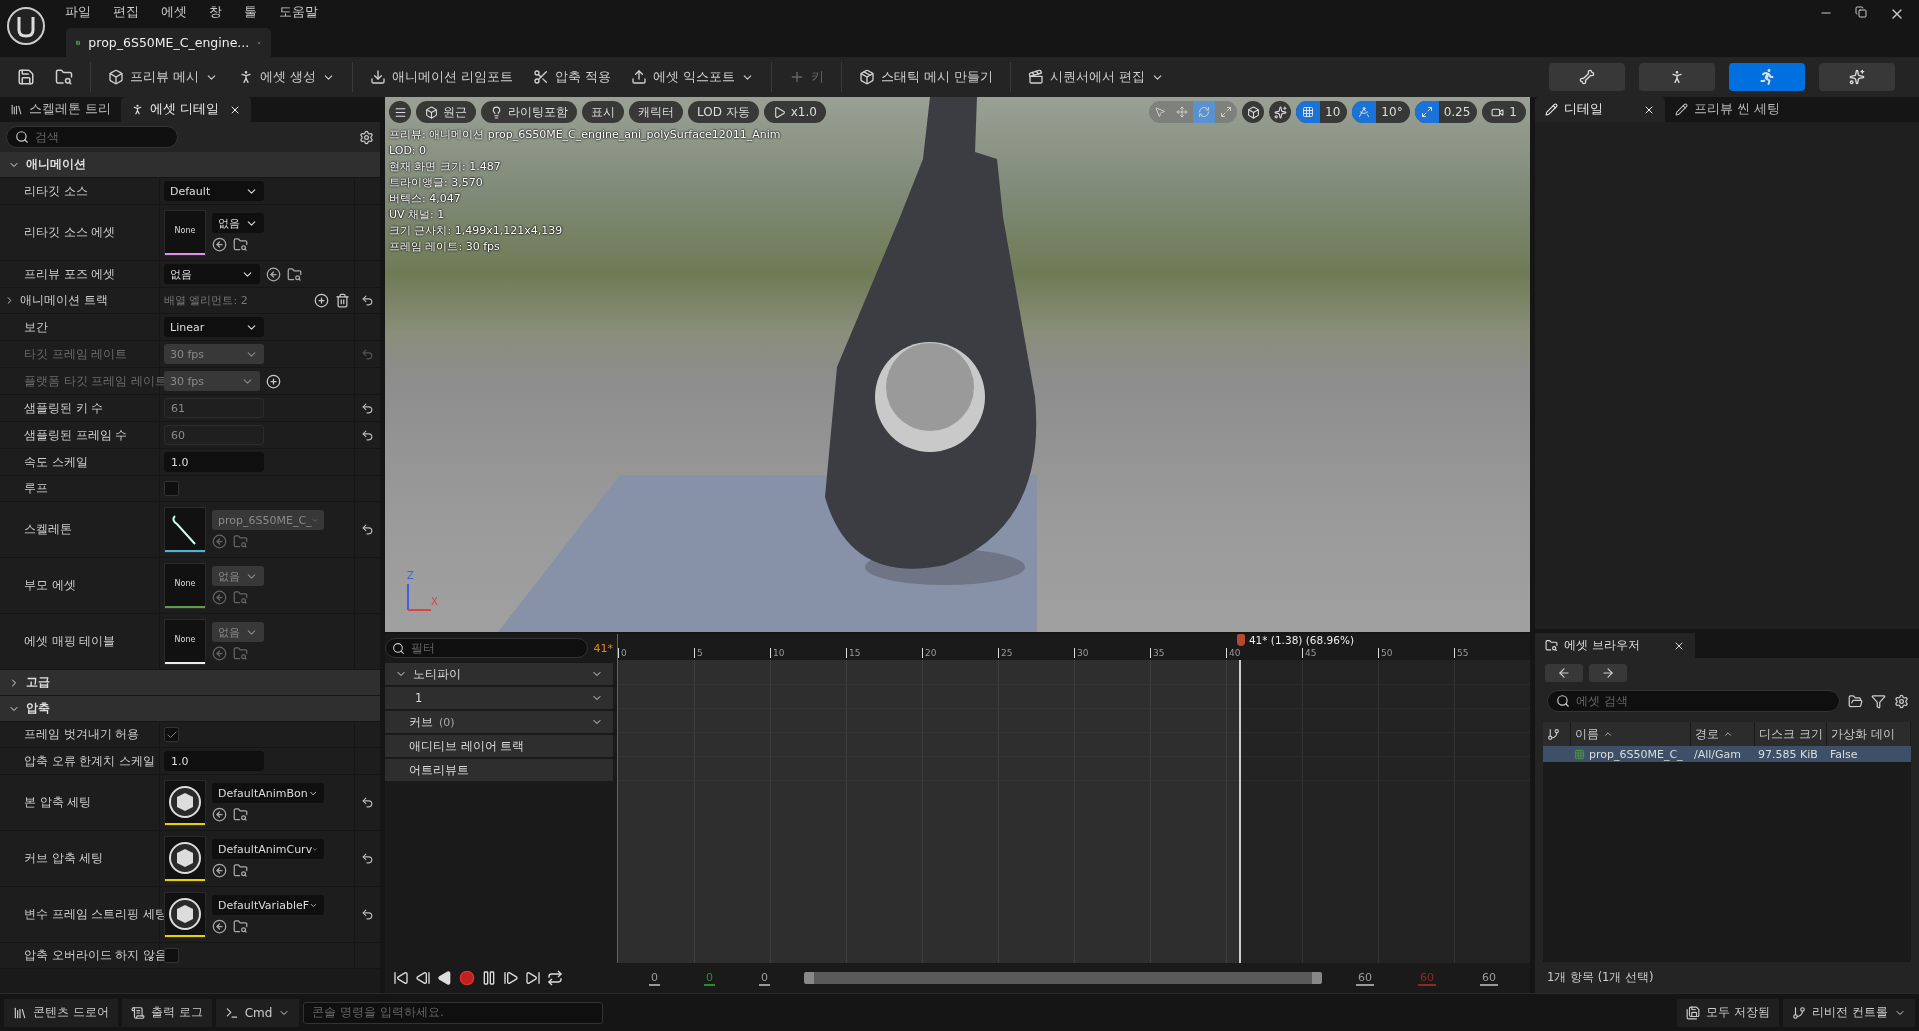  Describe the element at coordinates (190, 165) in the screenshot. I see `section-header: 애니메이션` at that location.